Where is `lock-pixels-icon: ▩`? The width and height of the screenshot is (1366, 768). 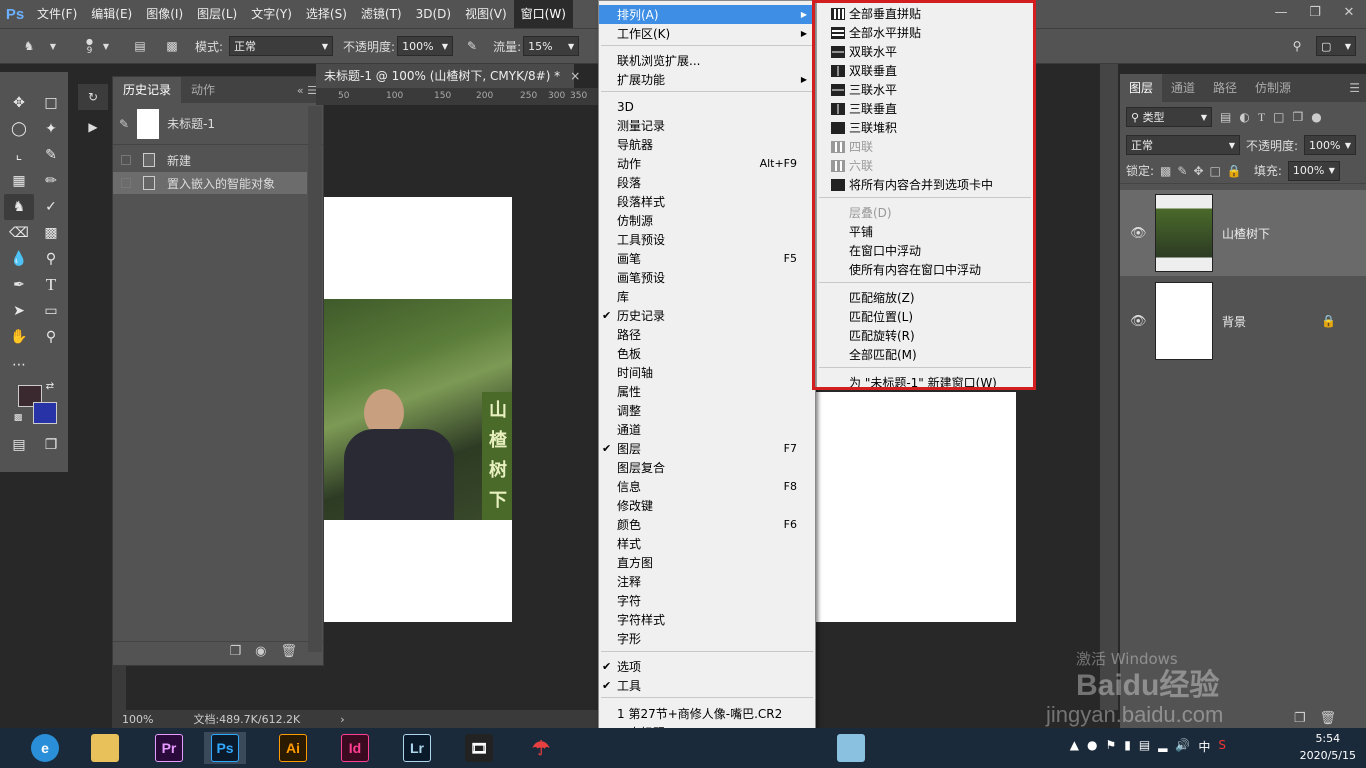
lock-pixels-icon: ▩ is located at coordinates (1165, 171).